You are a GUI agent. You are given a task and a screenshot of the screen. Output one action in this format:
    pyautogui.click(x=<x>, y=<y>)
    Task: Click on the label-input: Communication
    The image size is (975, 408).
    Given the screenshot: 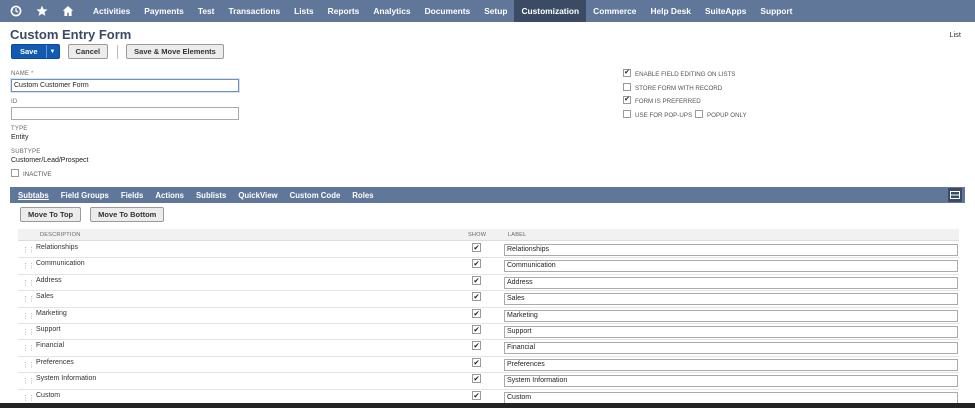 What is the action you would take?
    pyautogui.click(x=731, y=266)
    